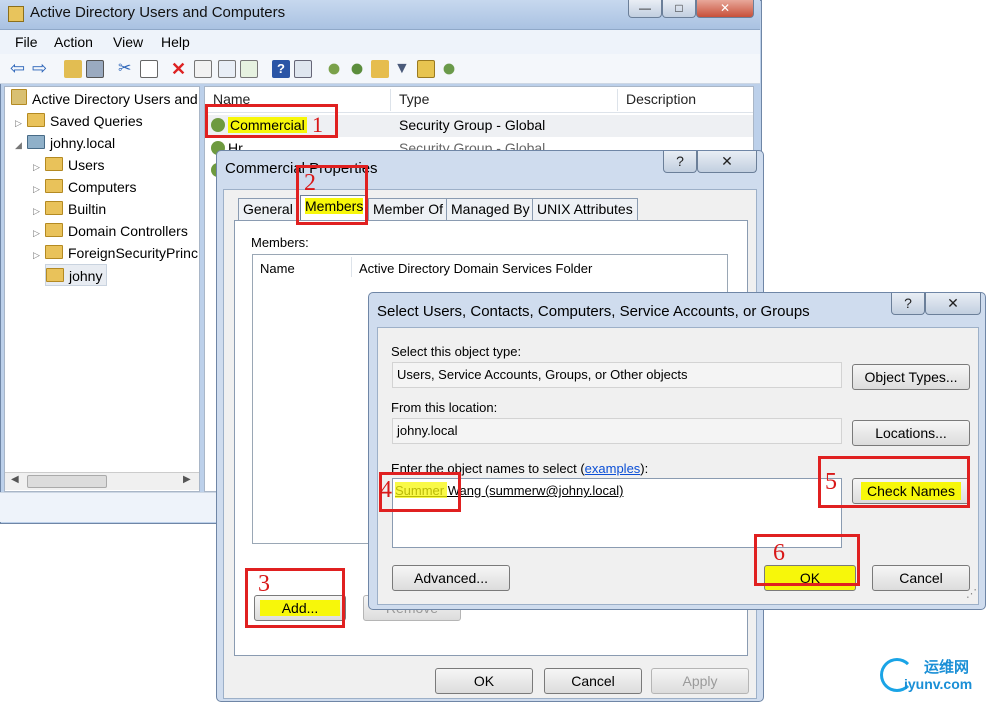 This screenshot has width=989, height=702. I want to click on up-folder-icon, so click(73, 69).